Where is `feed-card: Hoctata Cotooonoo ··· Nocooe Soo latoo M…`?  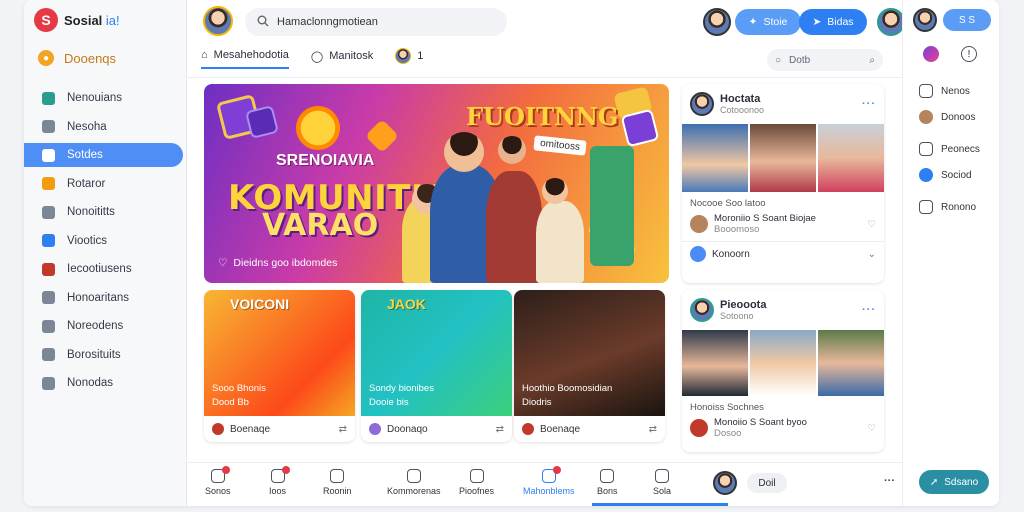 feed-card: Hoctata Cotooonoo ··· Nocooe Soo latoo M… is located at coordinates (783, 183).